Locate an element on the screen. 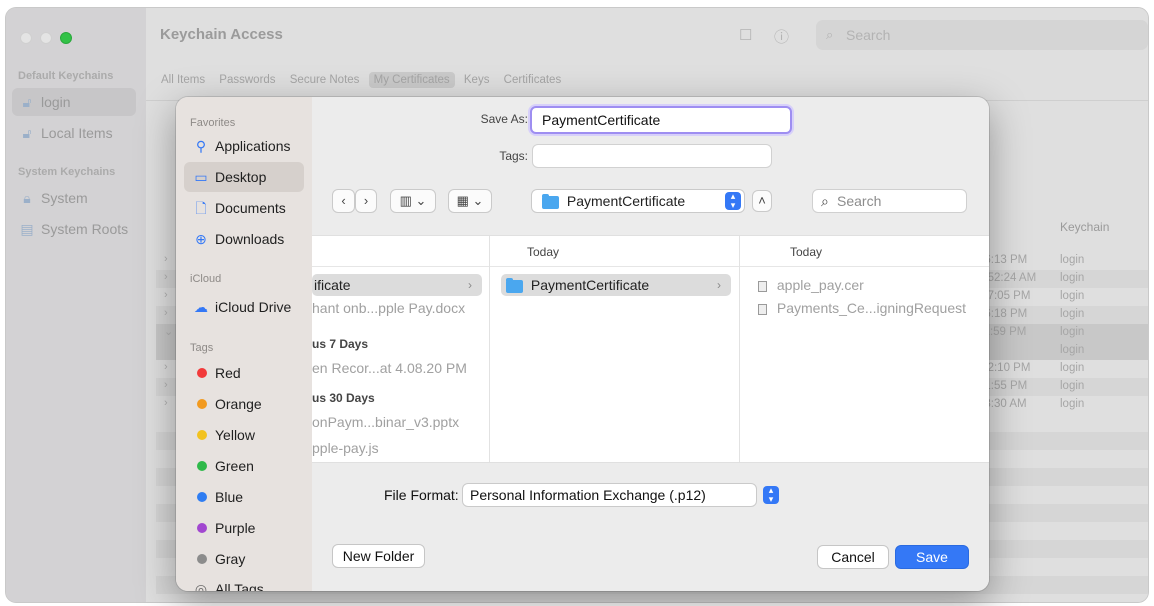 The image size is (1154, 606). sidebar-tag-red: Red is located at coordinates (244, 373).